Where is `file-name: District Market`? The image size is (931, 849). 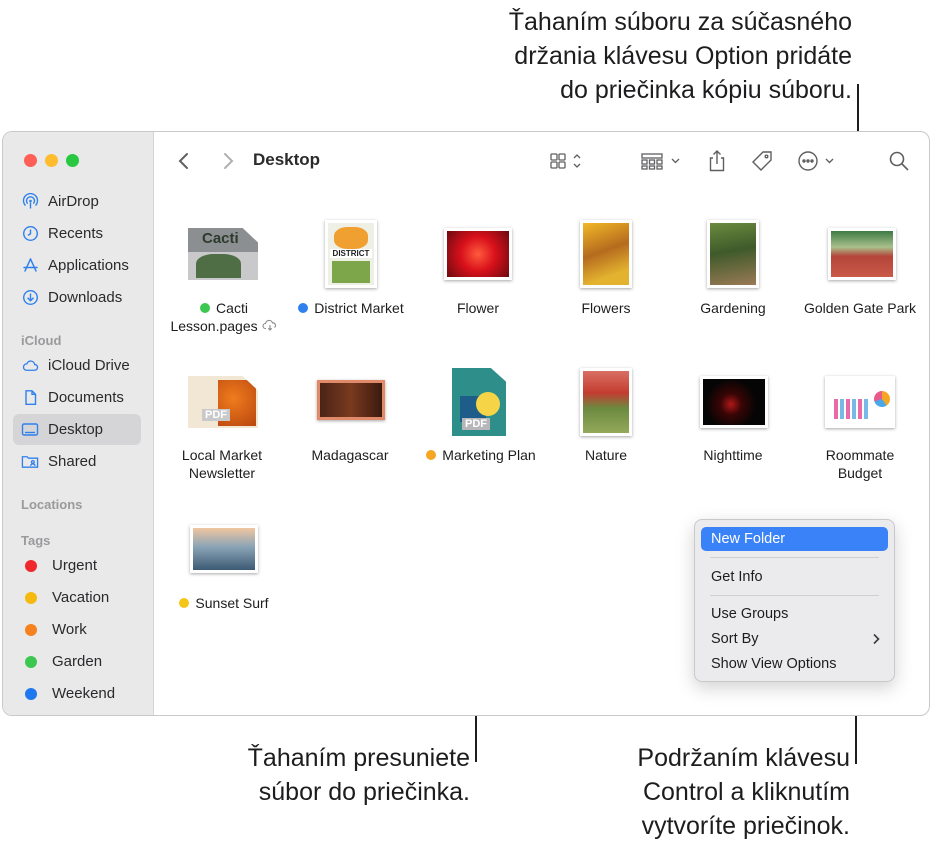
file-name: District Market is located at coordinates (359, 308).